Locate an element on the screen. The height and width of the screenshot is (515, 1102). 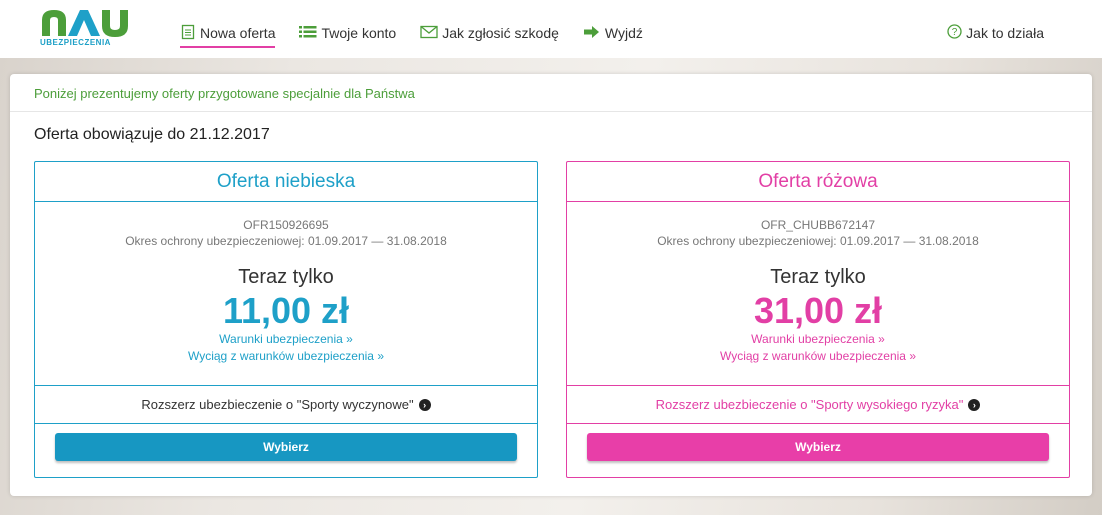
nav-your-account-label: Twoje konto is located at coordinates (359, 33).